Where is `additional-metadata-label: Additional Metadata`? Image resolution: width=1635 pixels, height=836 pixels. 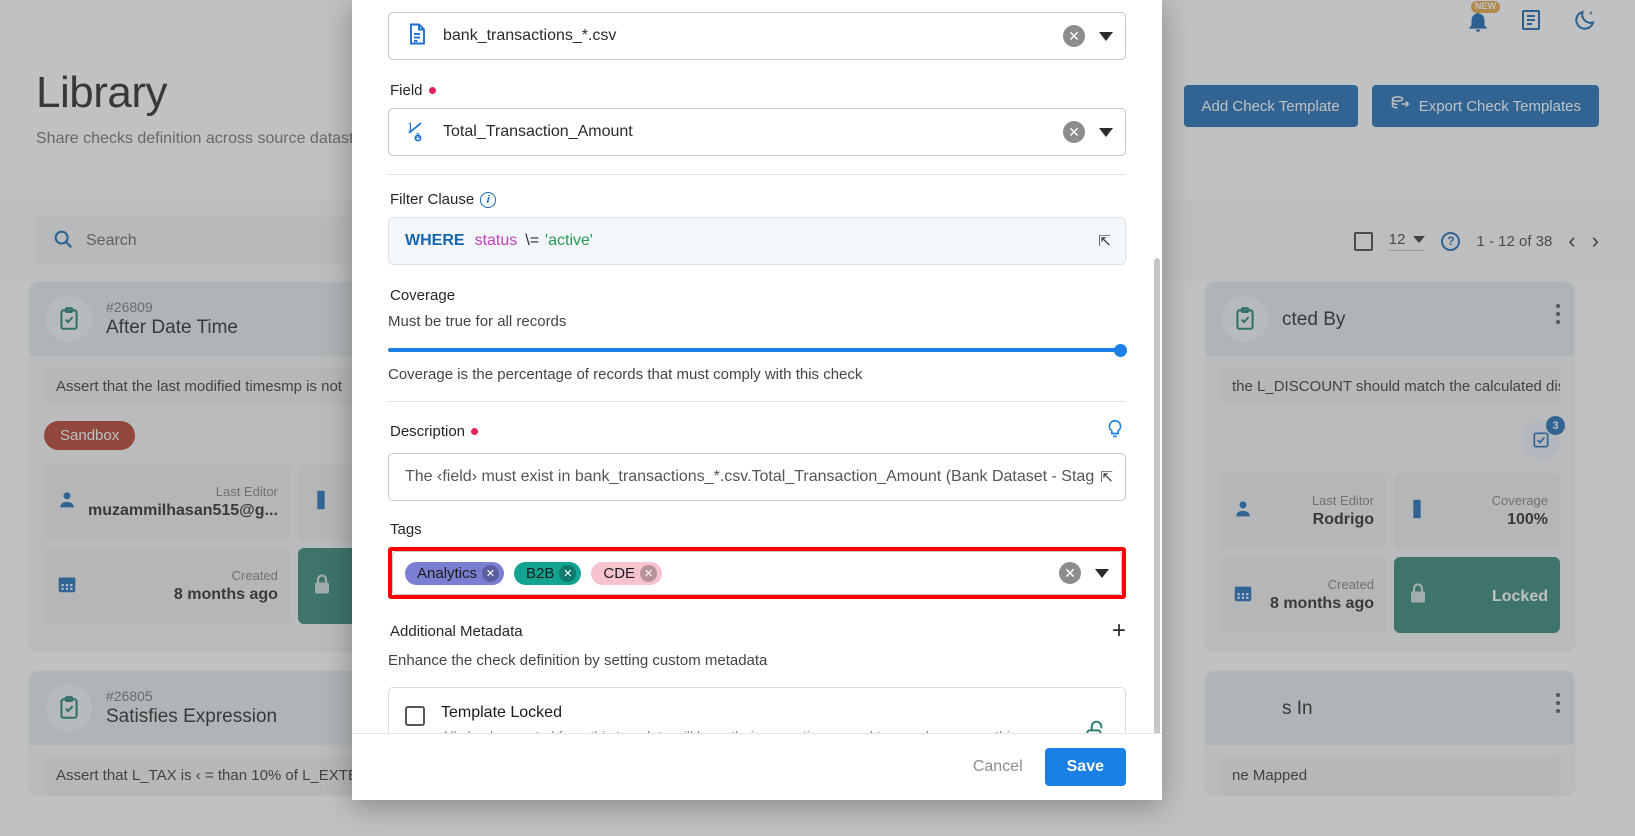 additional-metadata-label: Additional Metadata is located at coordinates (456, 631).